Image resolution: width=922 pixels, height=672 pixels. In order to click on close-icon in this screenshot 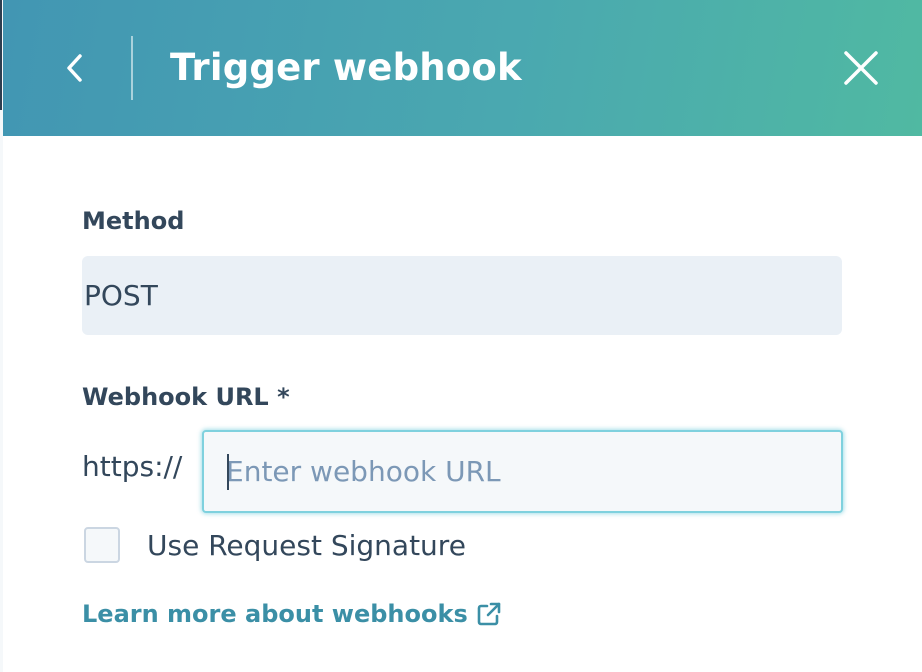, I will do `click(861, 68)`.